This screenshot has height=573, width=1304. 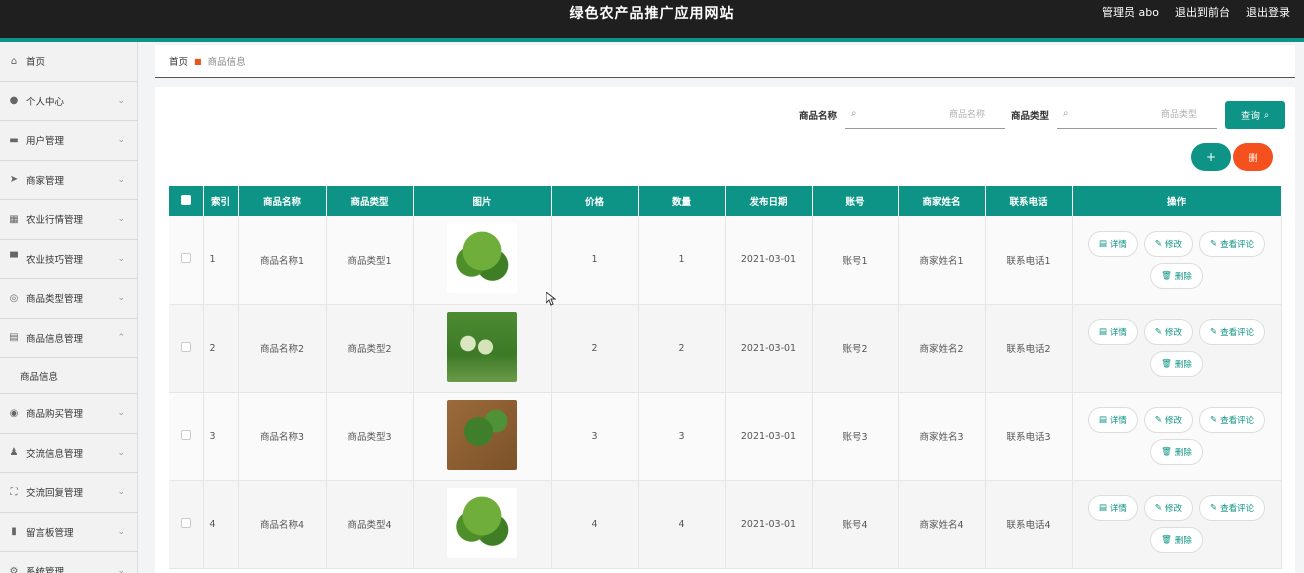 I want to click on column-header: 操作, so click(x=1177, y=201).